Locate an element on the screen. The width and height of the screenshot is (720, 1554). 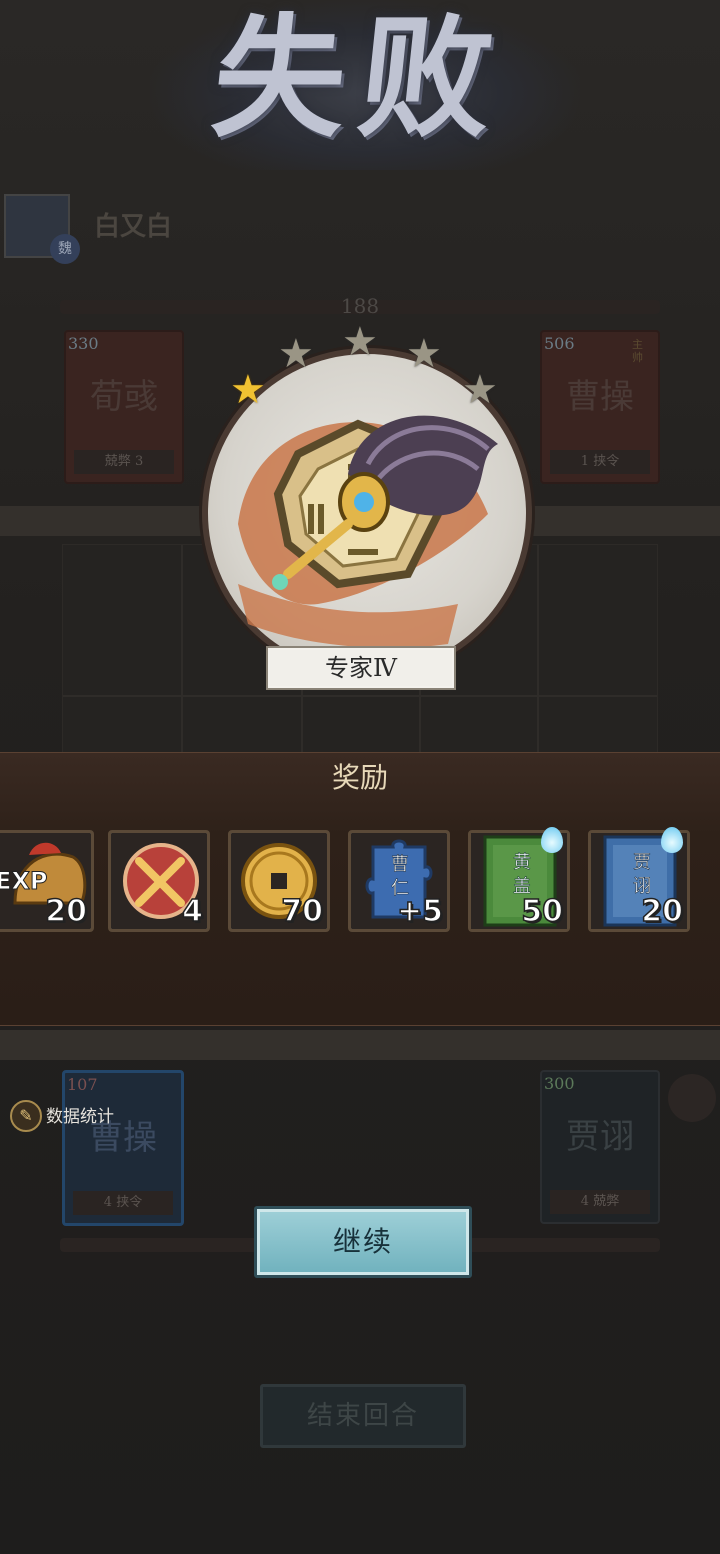
card-cost: 506 is located at coordinates (559, 343).